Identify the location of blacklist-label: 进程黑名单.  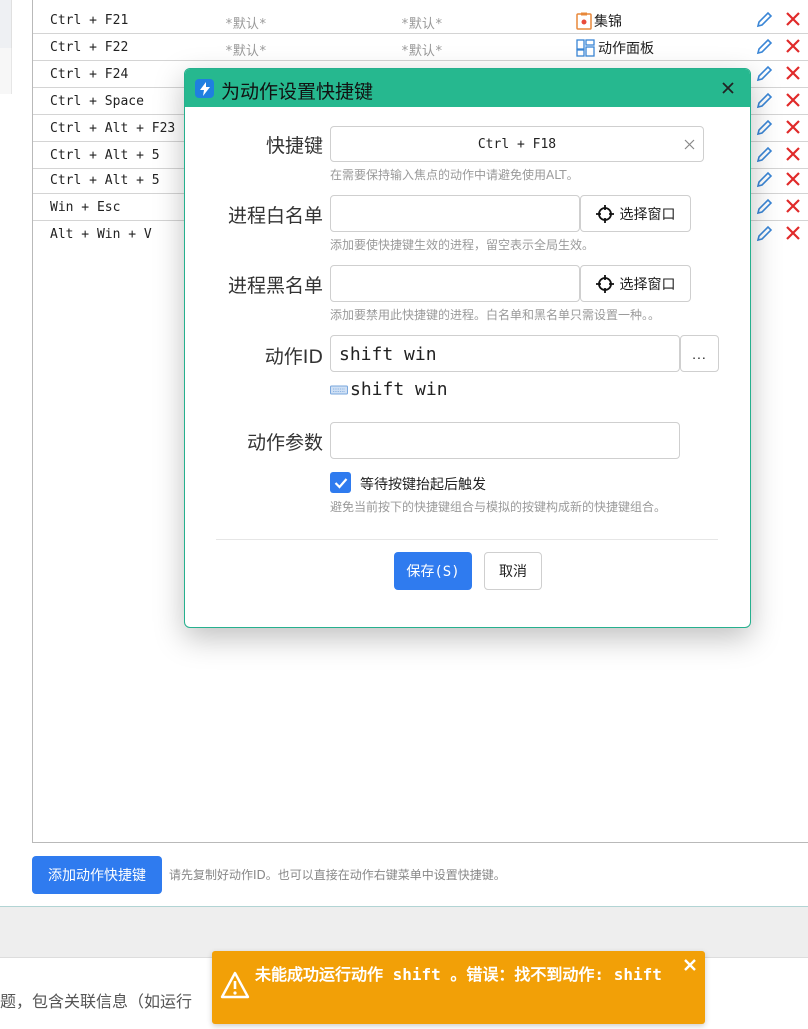
(275, 286).